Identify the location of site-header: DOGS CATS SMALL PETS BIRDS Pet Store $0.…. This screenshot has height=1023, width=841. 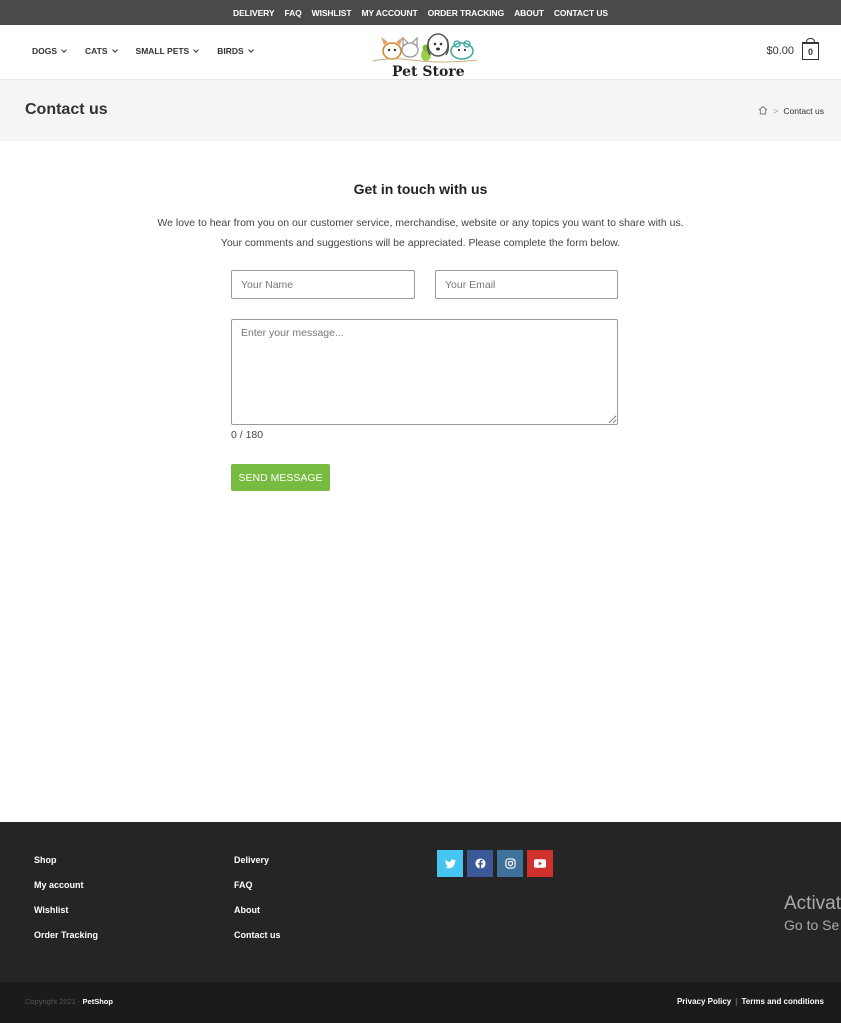
(420, 52).